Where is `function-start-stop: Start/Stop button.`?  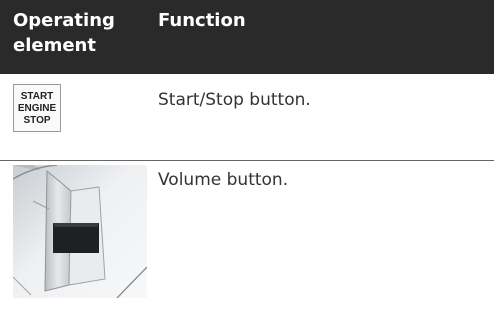
function-start-stop: Start/Stop button. is located at coordinates (234, 100).